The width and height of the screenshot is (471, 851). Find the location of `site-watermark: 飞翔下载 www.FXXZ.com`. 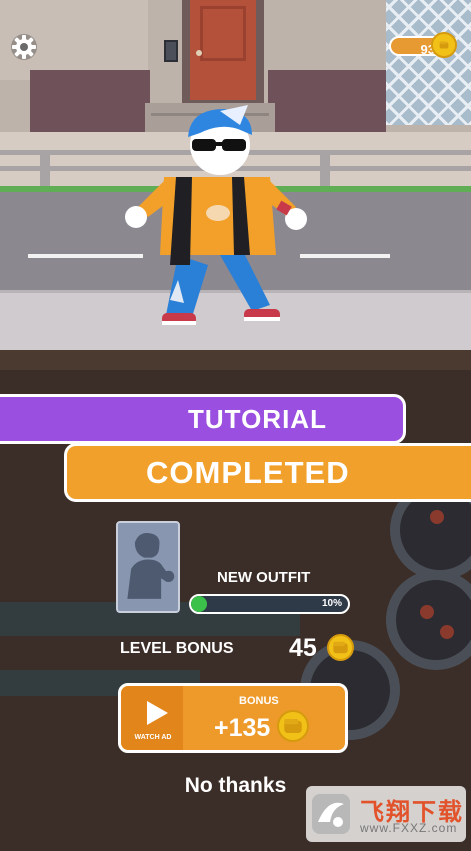

site-watermark: 飞翔下载 www.FXXZ.com is located at coordinates (386, 814).